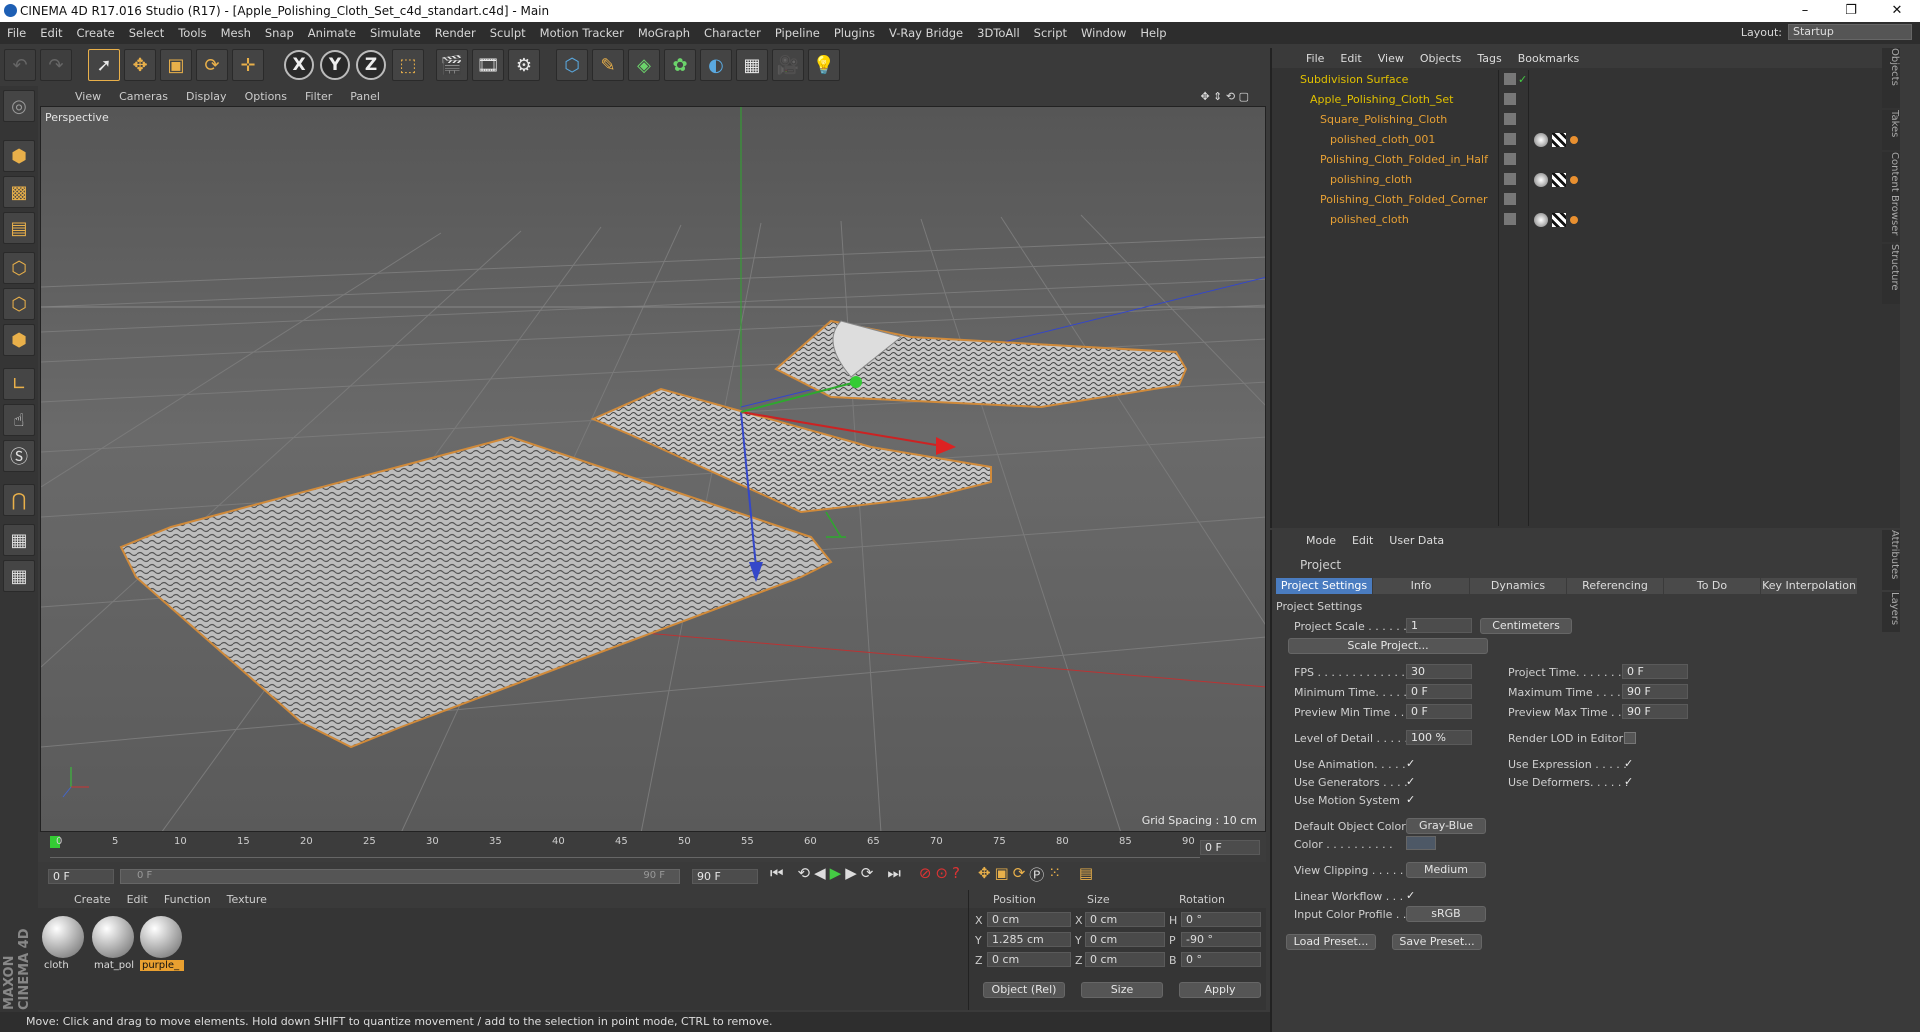 The image size is (1920, 1032). I want to click on key-position-icon: ✥, so click(984, 874).